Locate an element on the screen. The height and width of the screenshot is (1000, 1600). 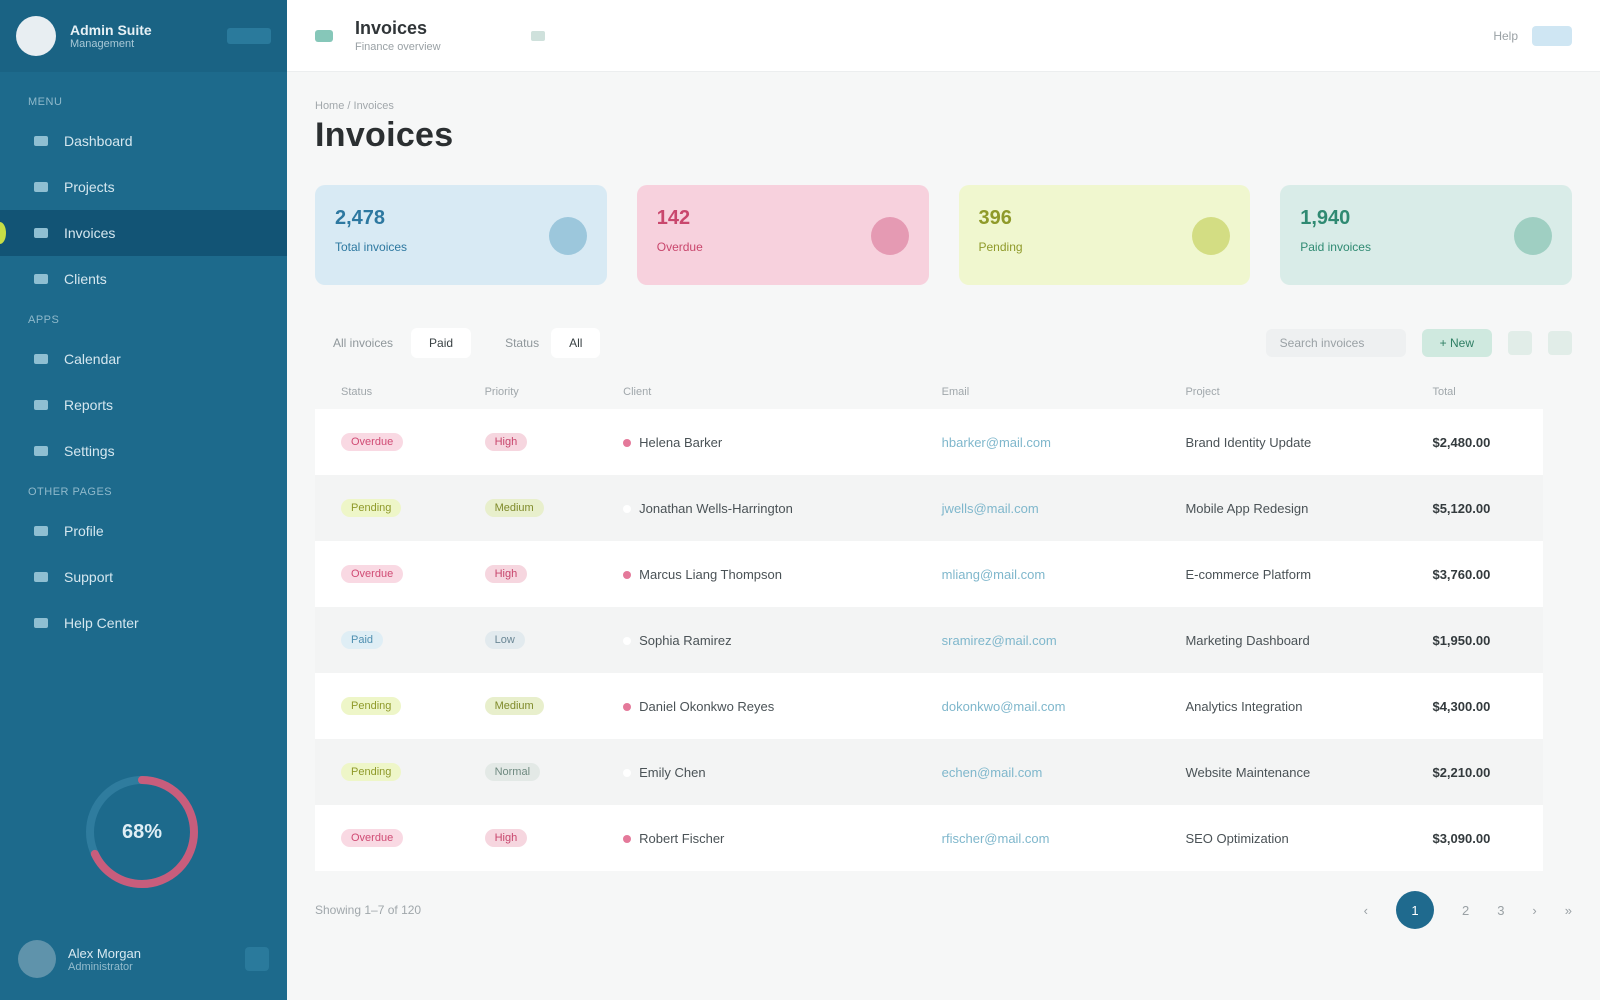
filter-icon is located at coordinates (1520, 343).